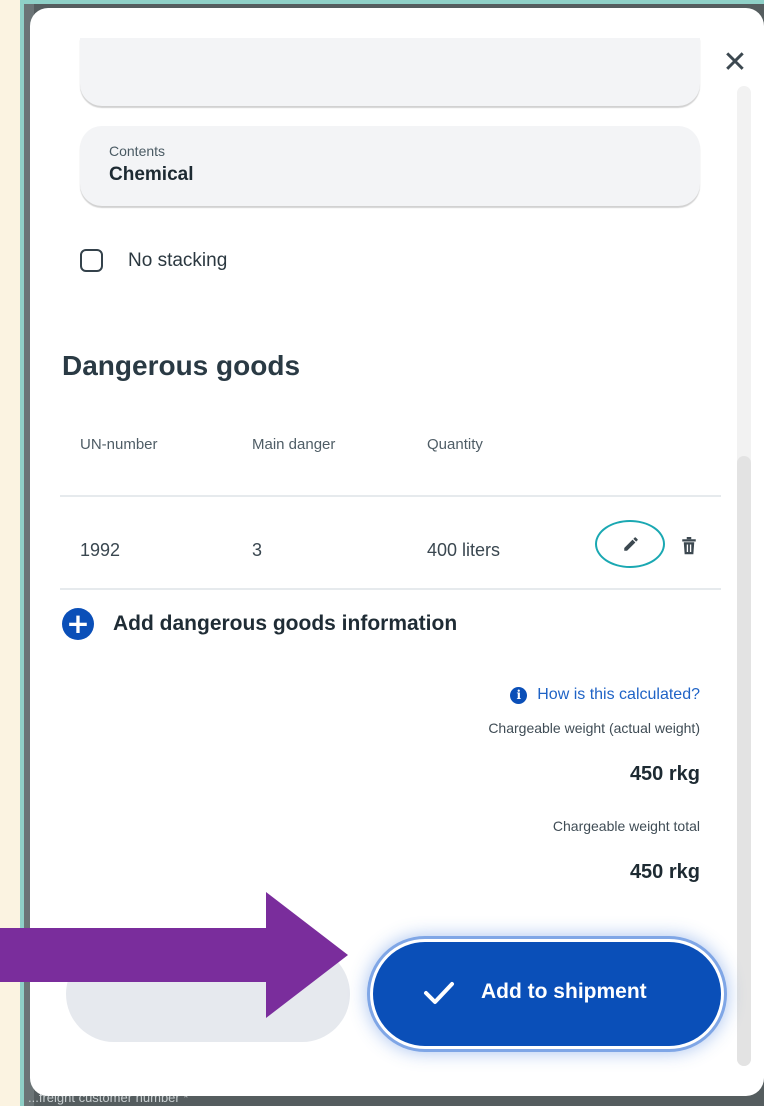  I want to click on edit-row-button, so click(630, 544).